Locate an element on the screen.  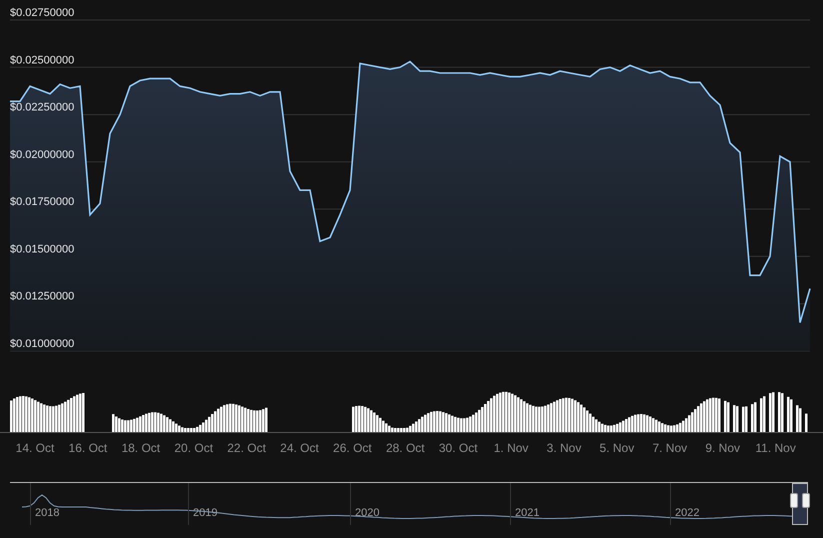
x-axis-label: 14. Oct is located at coordinates (35, 448).